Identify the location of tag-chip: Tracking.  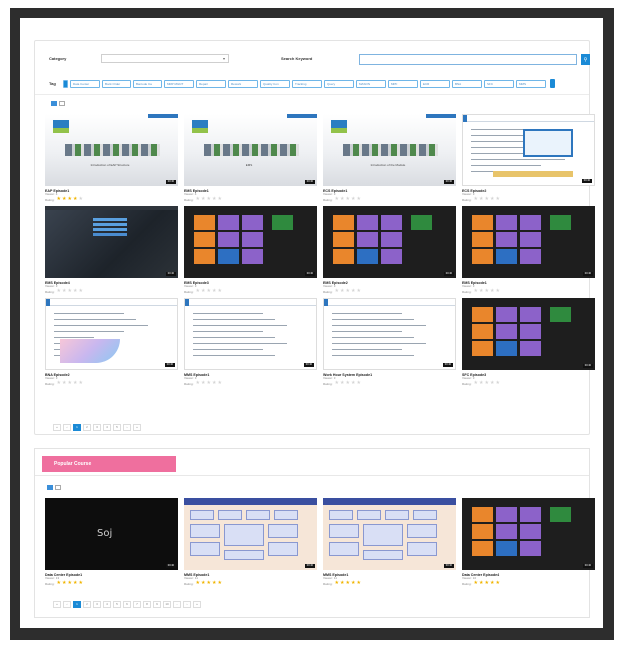
(307, 83).